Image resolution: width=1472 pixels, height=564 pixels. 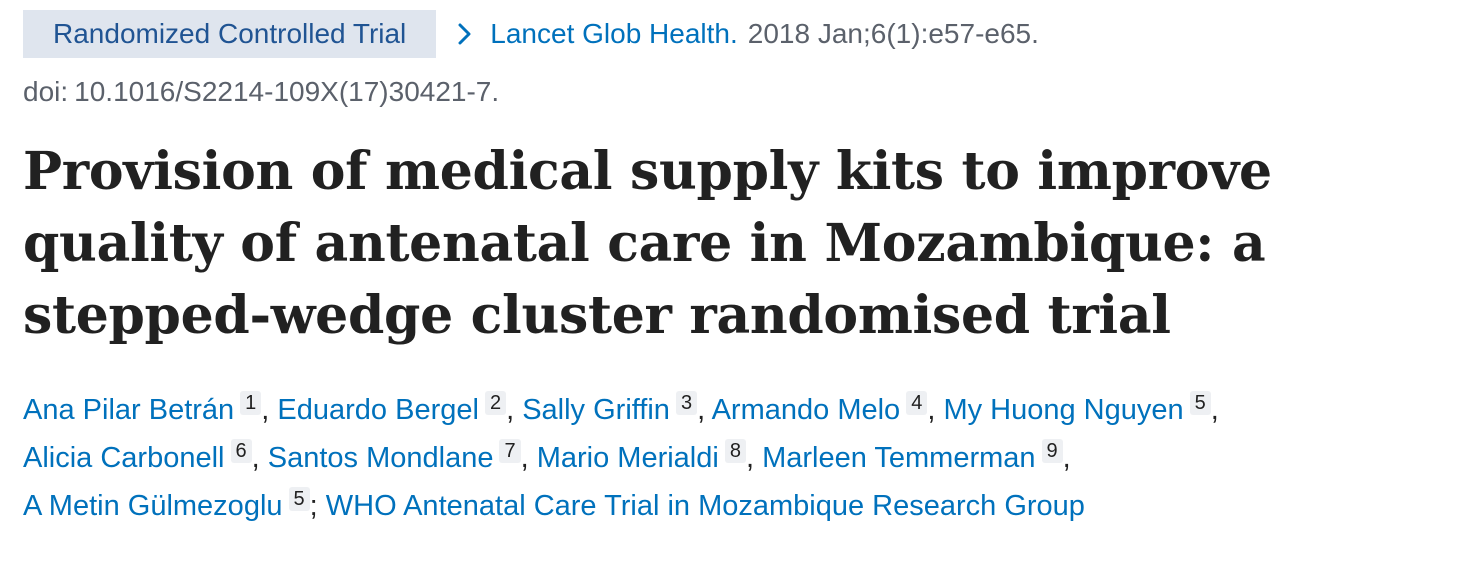 What do you see at coordinates (287, 91) in the screenshot?
I see `doi-value: 10.1016/S2214-109X(17)30421-7.` at bounding box center [287, 91].